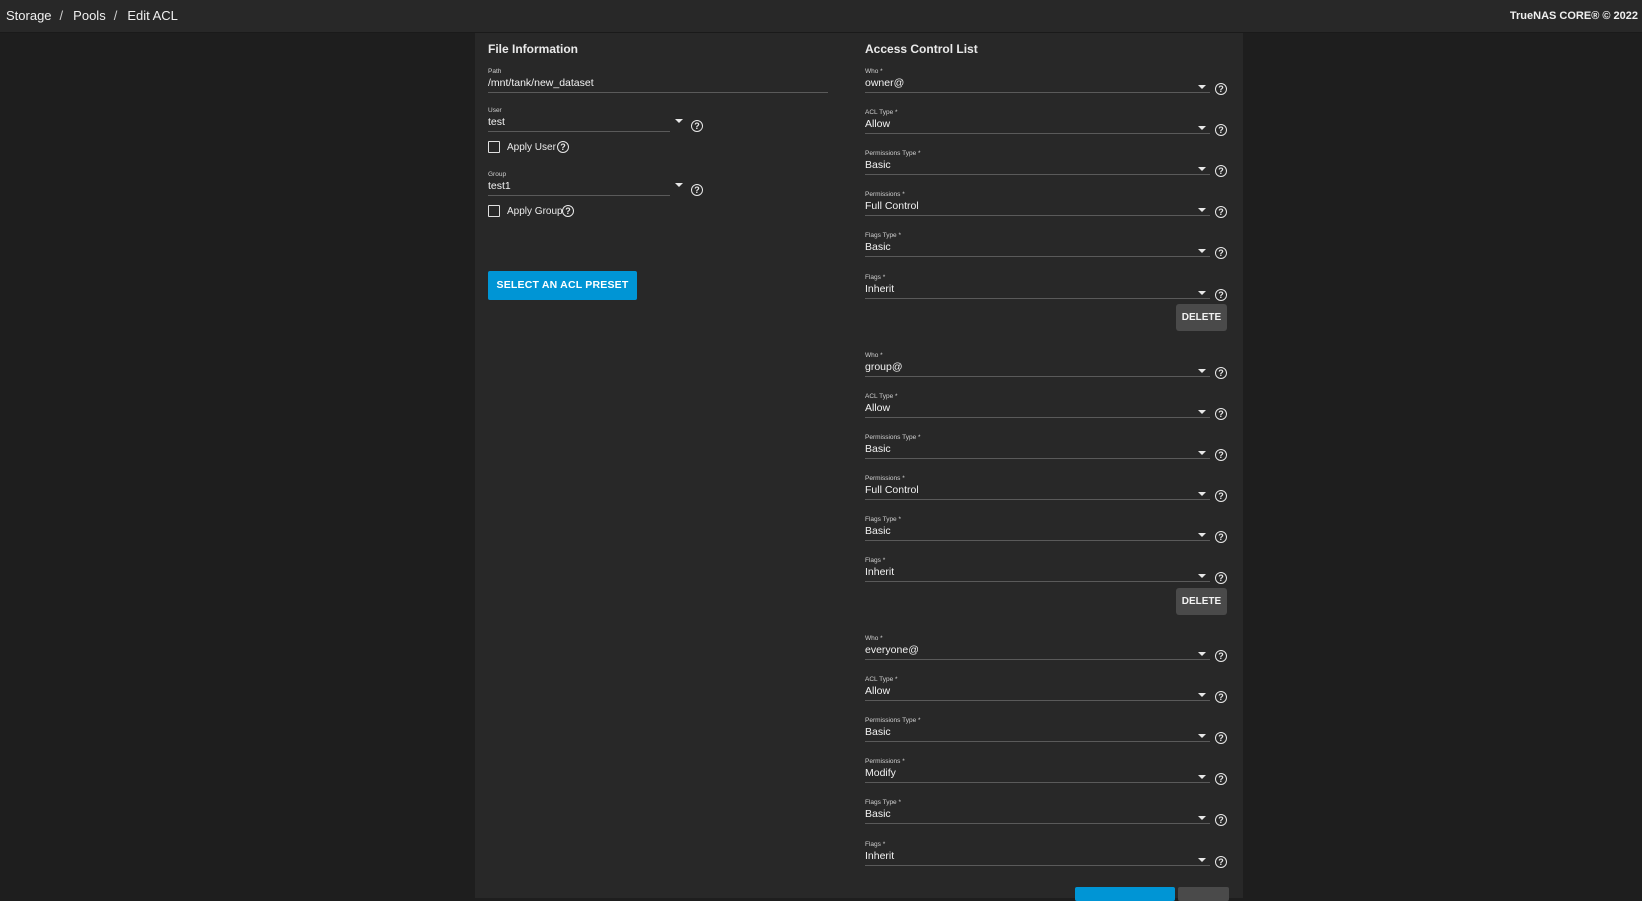 The image size is (1642, 901). What do you see at coordinates (881, 113) in the screenshot?
I see `acl-type-label: ACL Type *` at bounding box center [881, 113].